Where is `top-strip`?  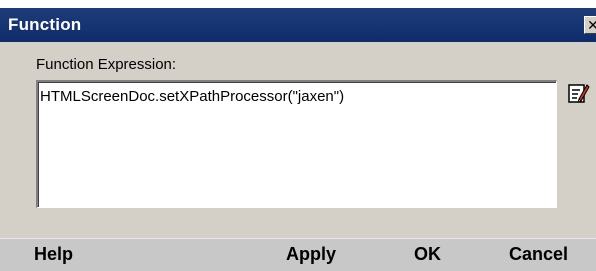 top-strip is located at coordinates (298, 4).